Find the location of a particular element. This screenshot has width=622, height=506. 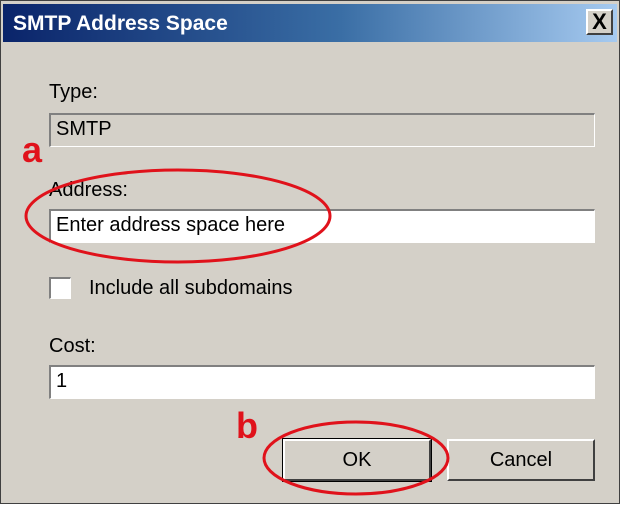

include-subdomains-label: Include all subdomains is located at coordinates (190, 288).